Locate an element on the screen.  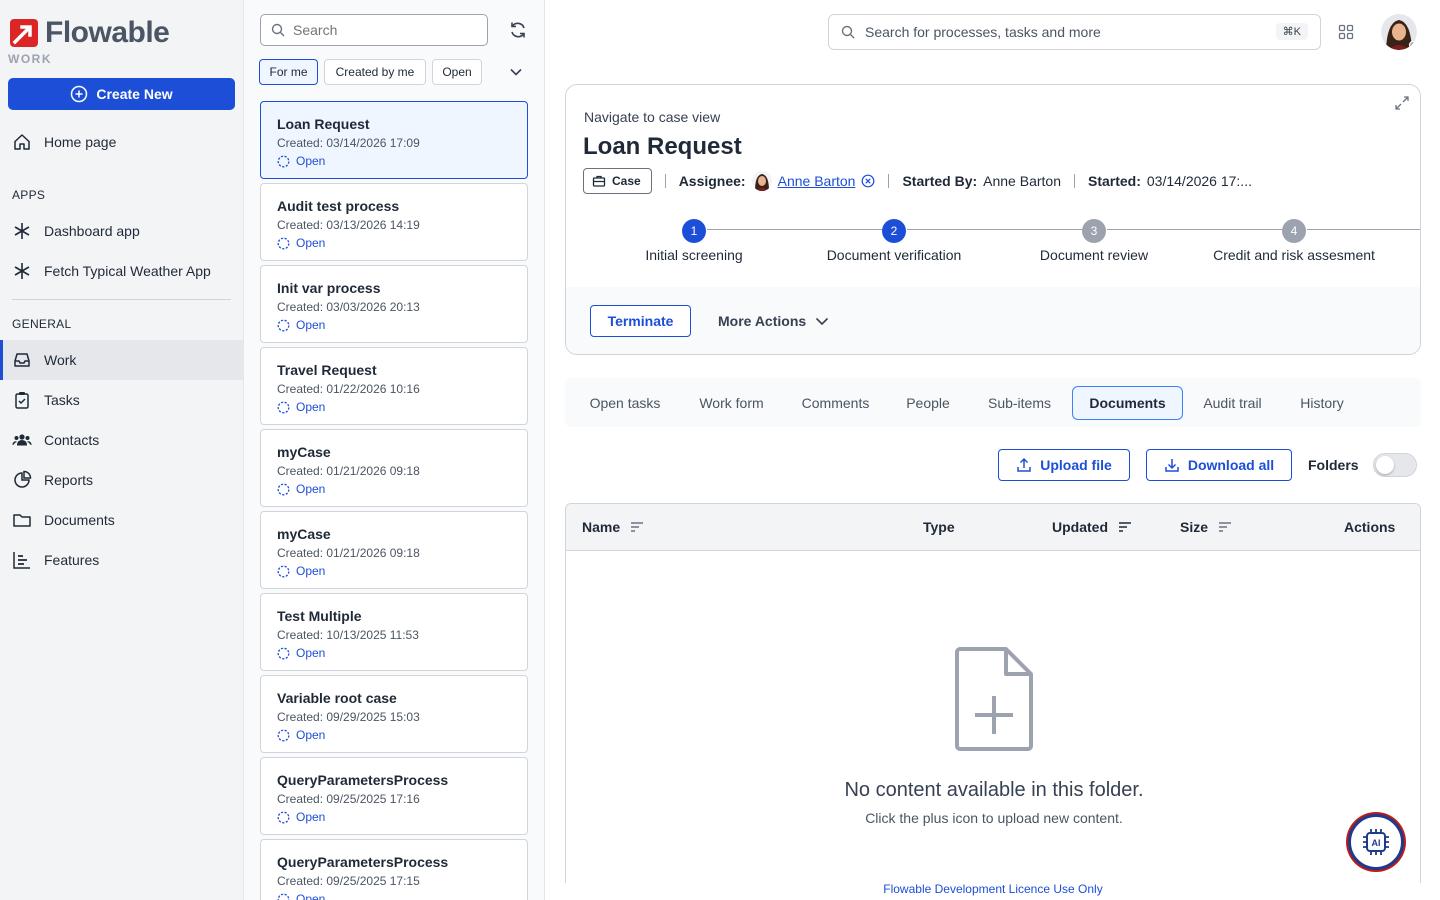
svg-text: AI is located at coordinates (1376, 843).